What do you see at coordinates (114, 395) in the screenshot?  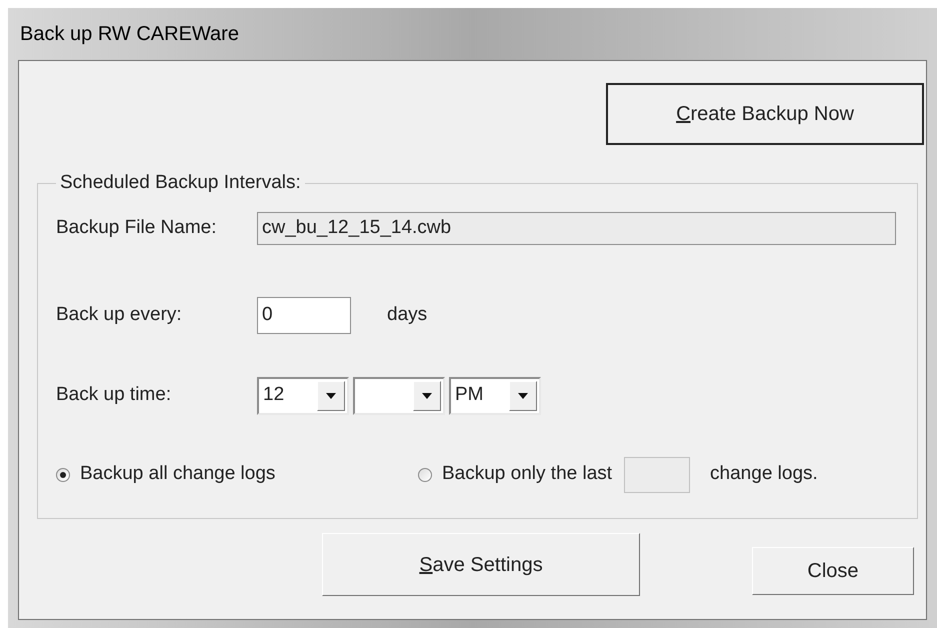 I see `field-label: Back up time:` at bounding box center [114, 395].